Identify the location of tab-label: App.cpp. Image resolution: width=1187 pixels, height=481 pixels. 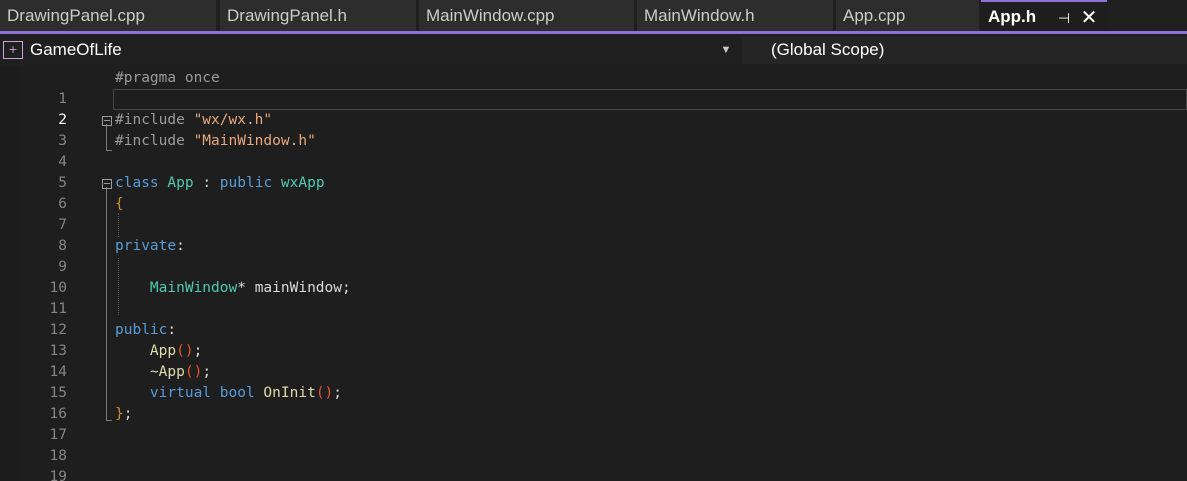
(874, 15).